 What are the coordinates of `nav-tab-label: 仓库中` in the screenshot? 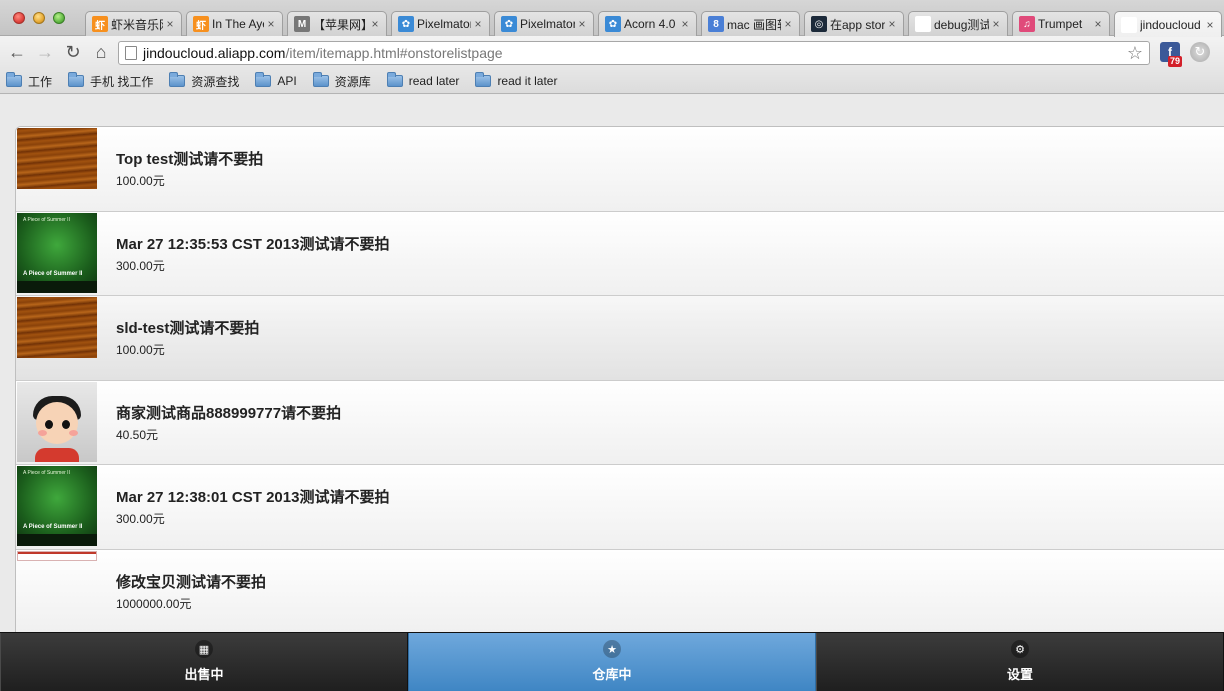 It's located at (612, 674).